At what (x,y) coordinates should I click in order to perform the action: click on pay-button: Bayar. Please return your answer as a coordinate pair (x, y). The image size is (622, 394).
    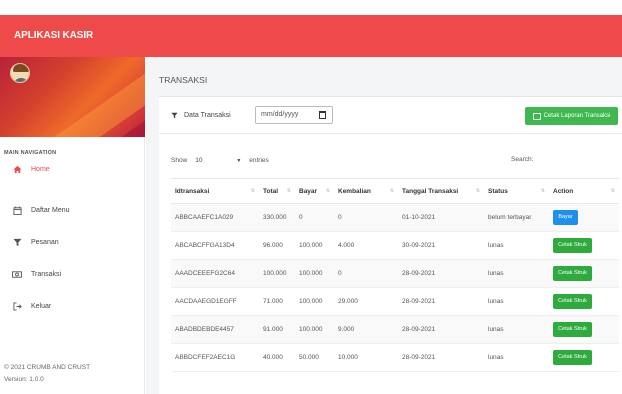
    Looking at the image, I should click on (565, 217).